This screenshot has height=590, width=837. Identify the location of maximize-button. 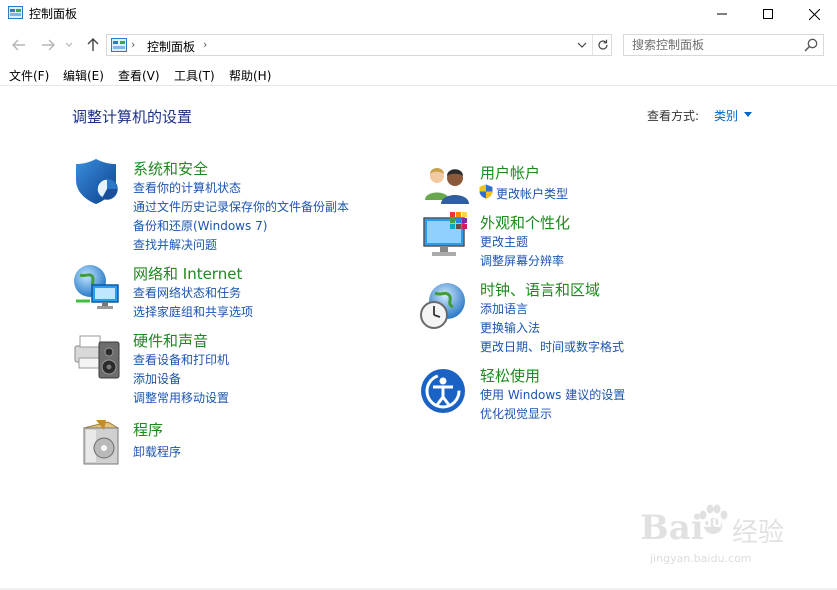
(768, 14).